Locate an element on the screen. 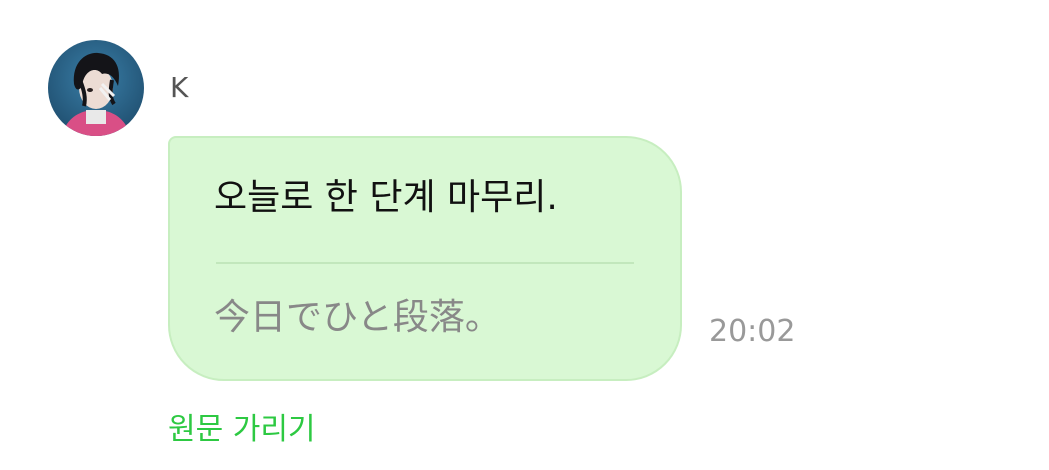 Image resolution: width=1049 pixels, height=470 pixels. message-translated-text: 今日でひと段落。 is located at coordinates (357, 317).